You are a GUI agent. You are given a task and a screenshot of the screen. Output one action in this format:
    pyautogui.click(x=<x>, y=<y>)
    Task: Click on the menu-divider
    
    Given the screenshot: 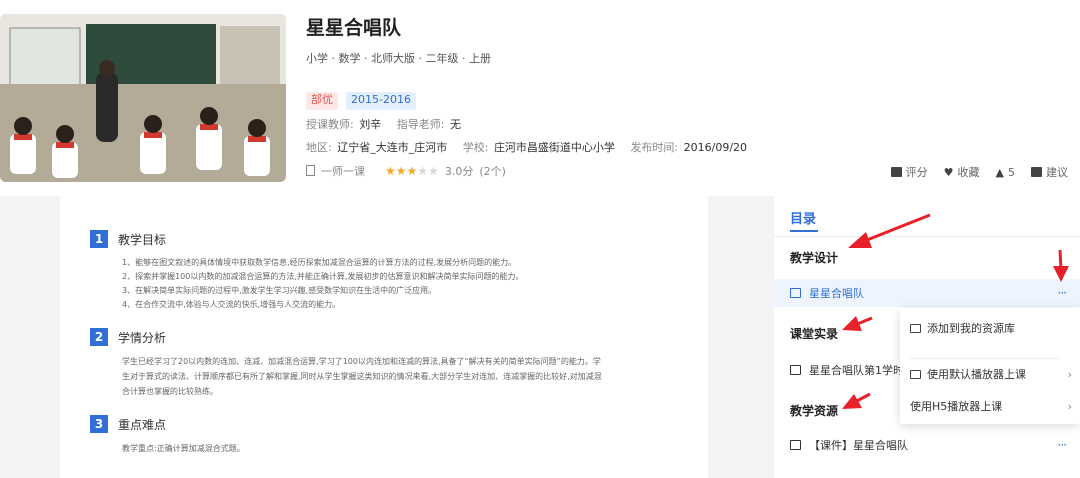 What is the action you would take?
    pyautogui.click(x=985, y=358)
    